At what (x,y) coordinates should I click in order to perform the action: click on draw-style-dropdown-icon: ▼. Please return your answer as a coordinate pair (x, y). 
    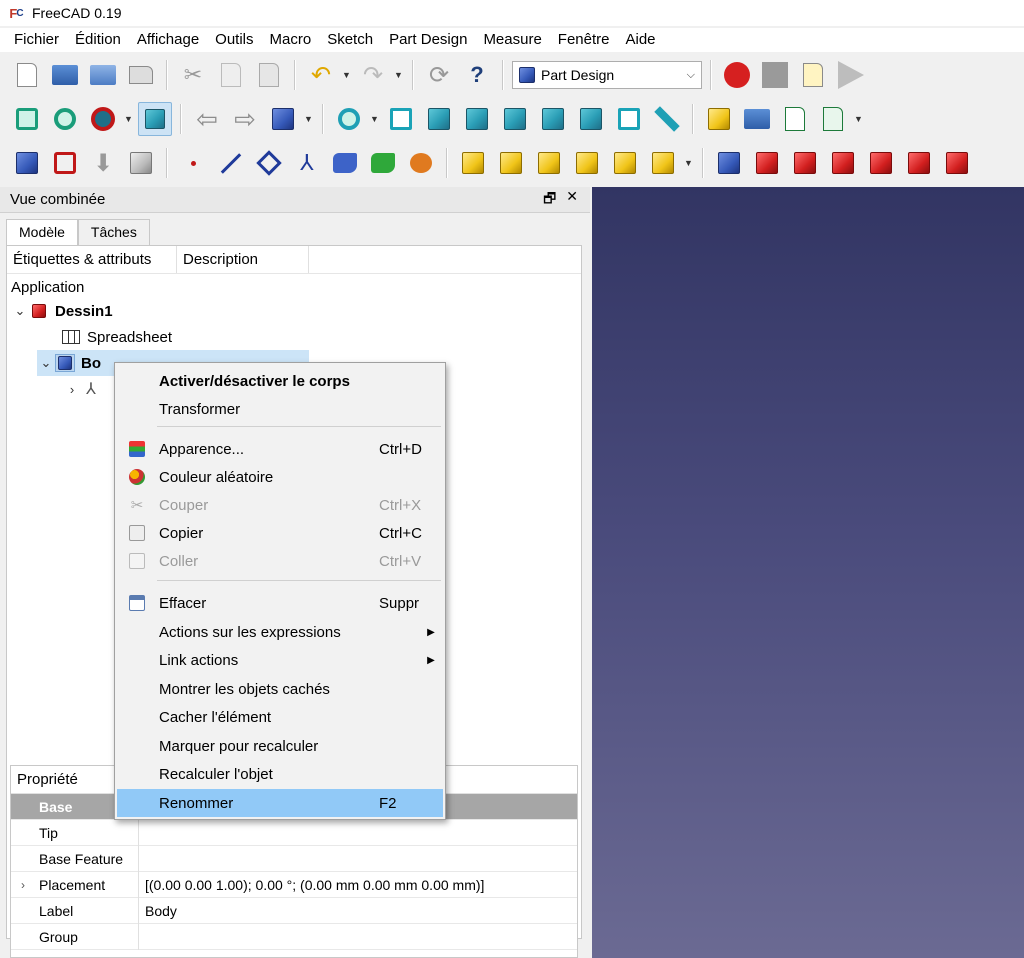
    Looking at the image, I should click on (129, 119).